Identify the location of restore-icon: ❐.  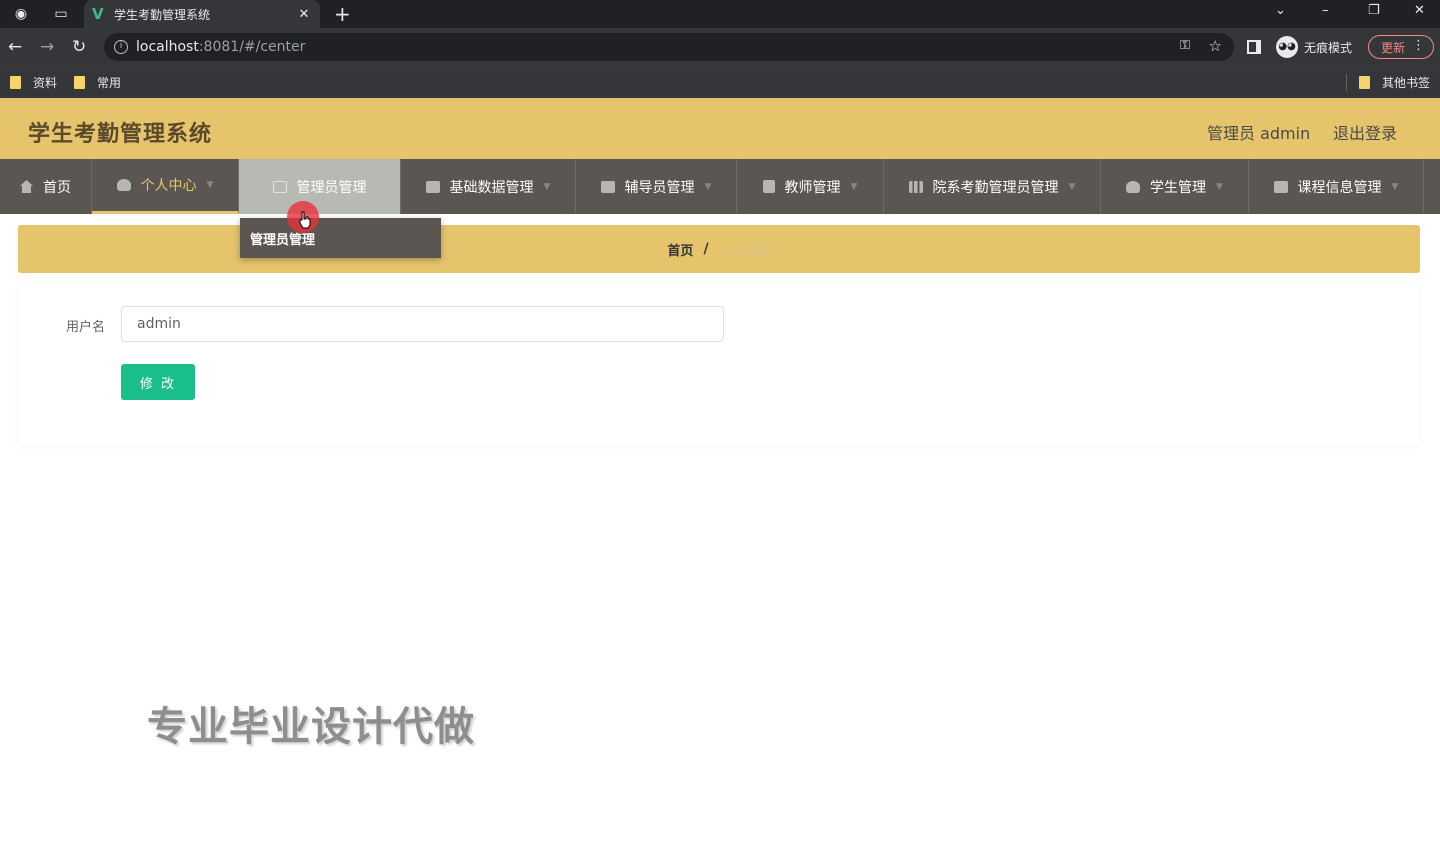
(1374, 10).